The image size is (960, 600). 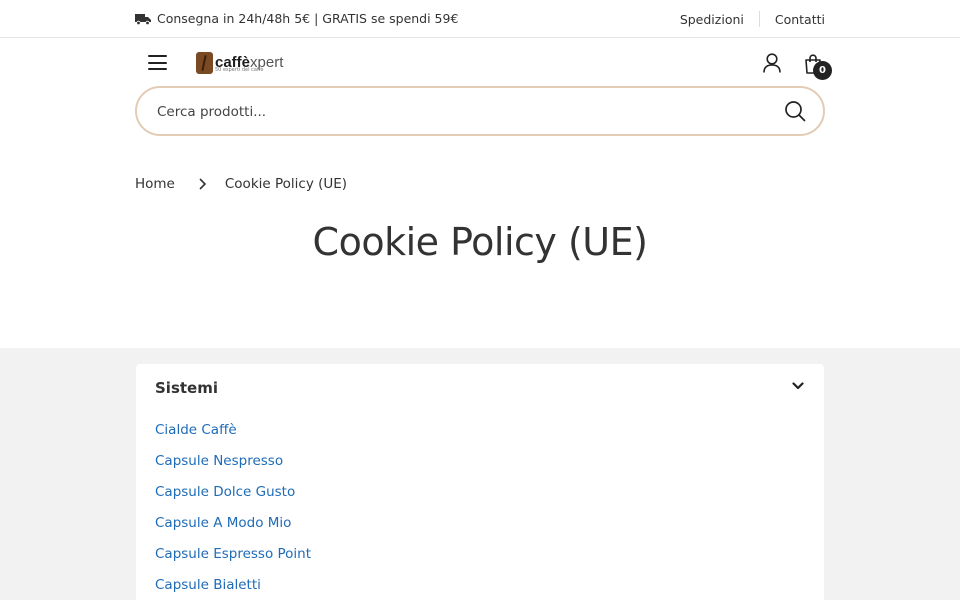 I want to click on top-links: Spedizioni Contatti, so click(x=752, y=19).